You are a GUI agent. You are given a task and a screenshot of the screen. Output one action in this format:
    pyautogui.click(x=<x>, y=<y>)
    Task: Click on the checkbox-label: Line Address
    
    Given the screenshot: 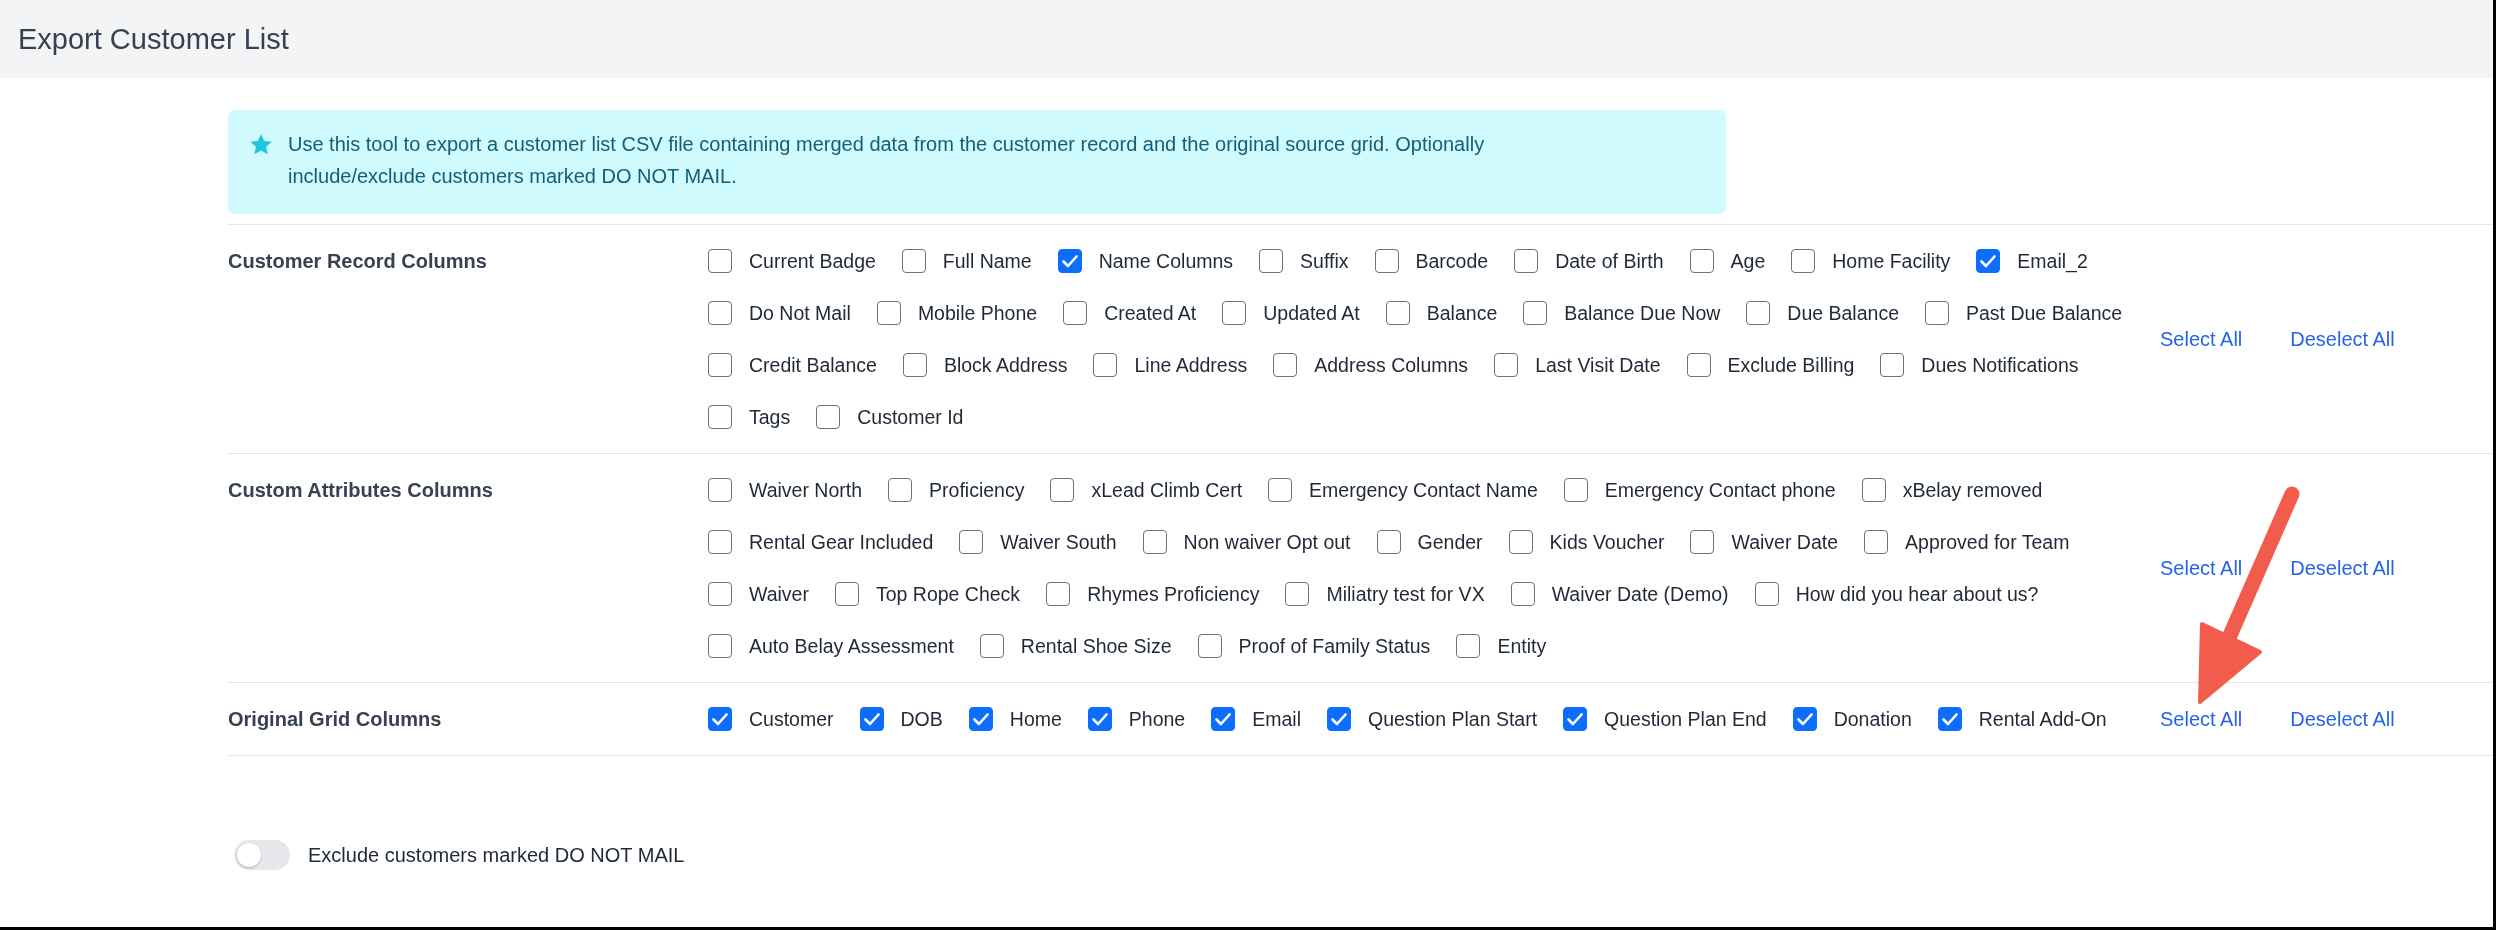 What is the action you would take?
    pyautogui.click(x=1191, y=365)
    